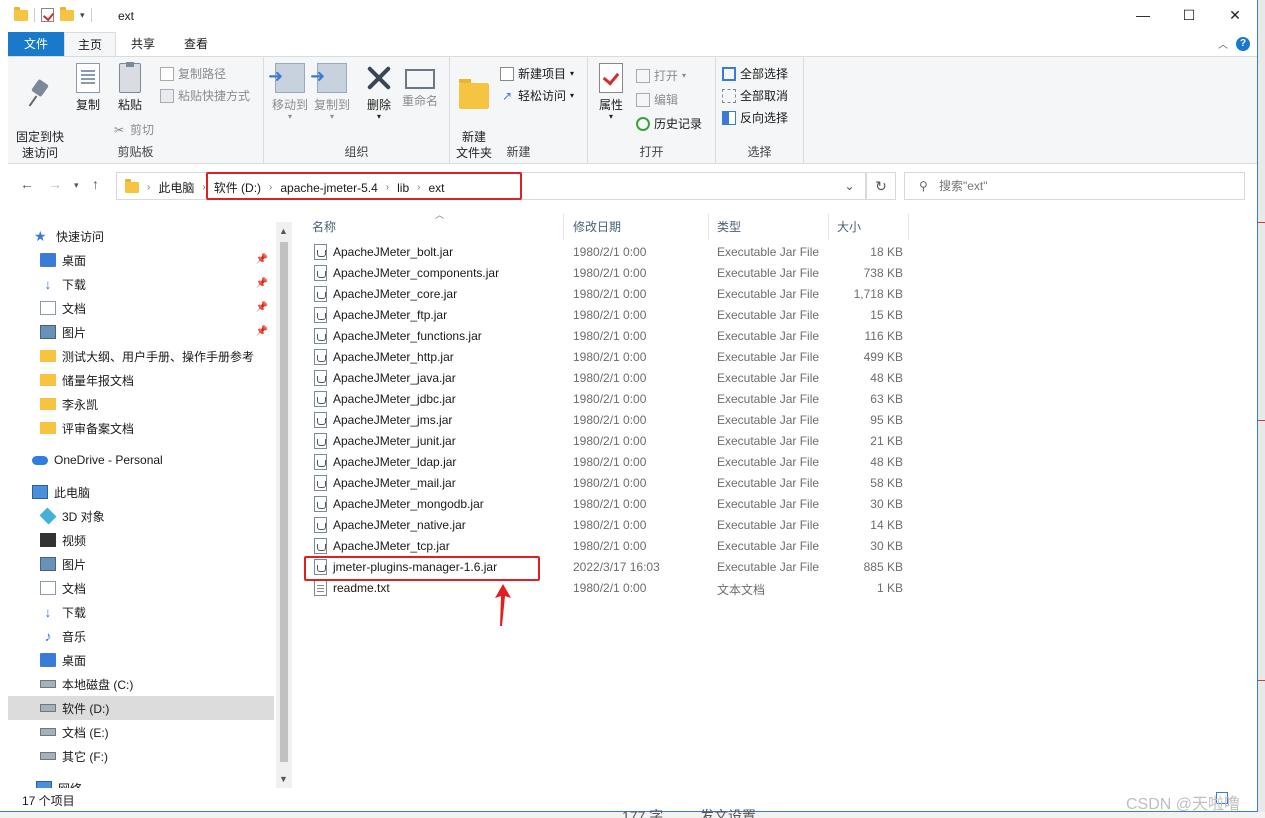 The width and height of the screenshot is (1265, 818). What do you see at coordinates (331, 92) in the screenshot?
I see `copy-to-button: 复制到 ▾` at bounding box center [331, 92].